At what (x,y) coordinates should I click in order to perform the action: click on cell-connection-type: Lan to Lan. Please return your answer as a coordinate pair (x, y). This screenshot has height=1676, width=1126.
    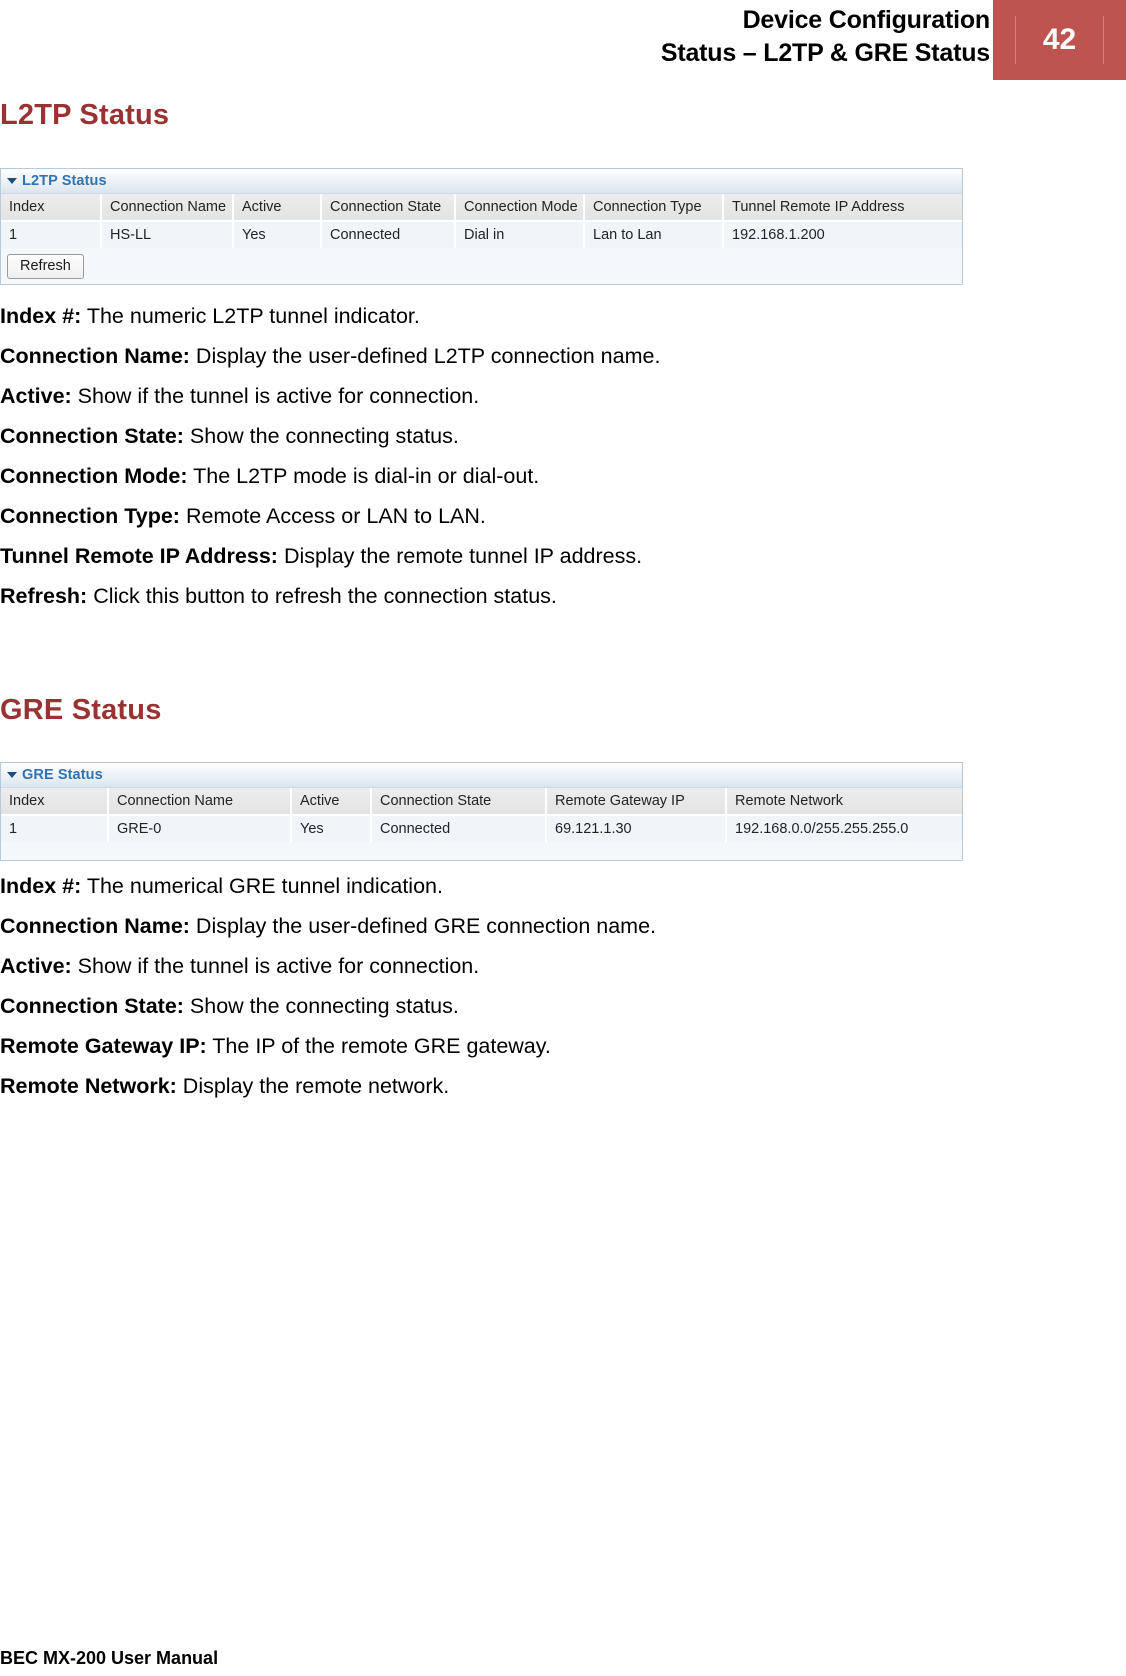
    Looking at the image, I should click on (654, 234).